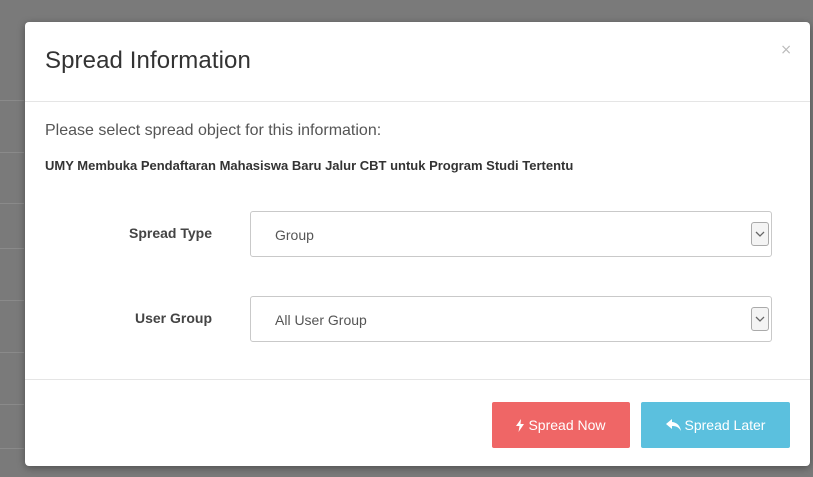  I want to click on spread-now-button: Spread Now, so click(561, 425).